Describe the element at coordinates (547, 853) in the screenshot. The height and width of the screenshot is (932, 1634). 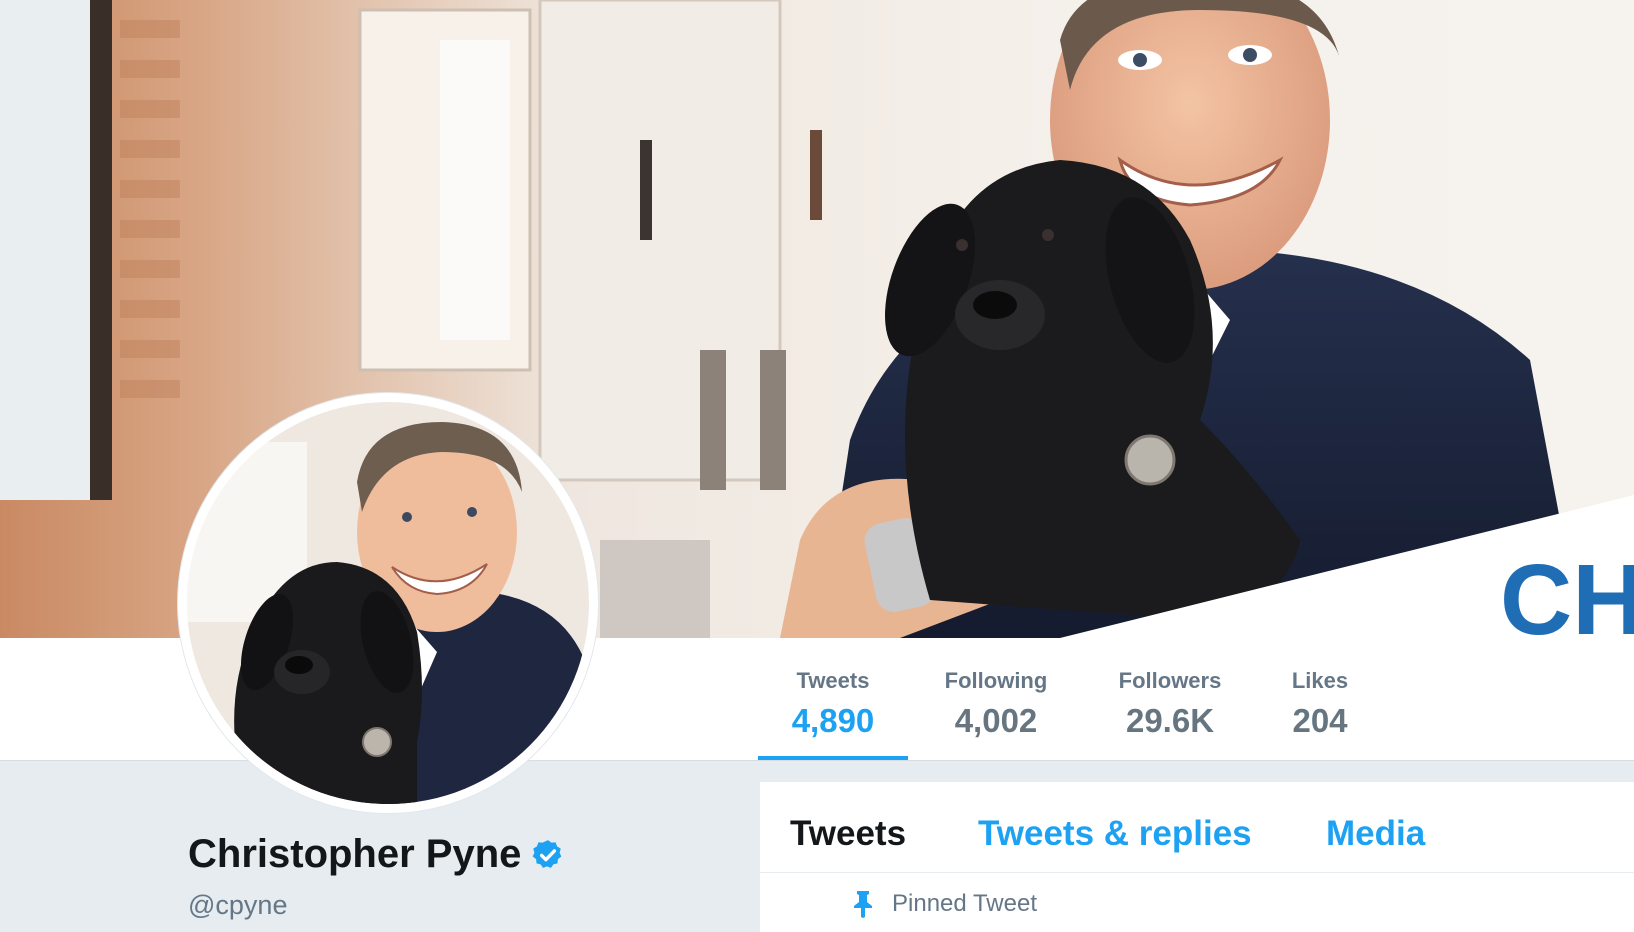
I see `verified-badge-icon` at that location.